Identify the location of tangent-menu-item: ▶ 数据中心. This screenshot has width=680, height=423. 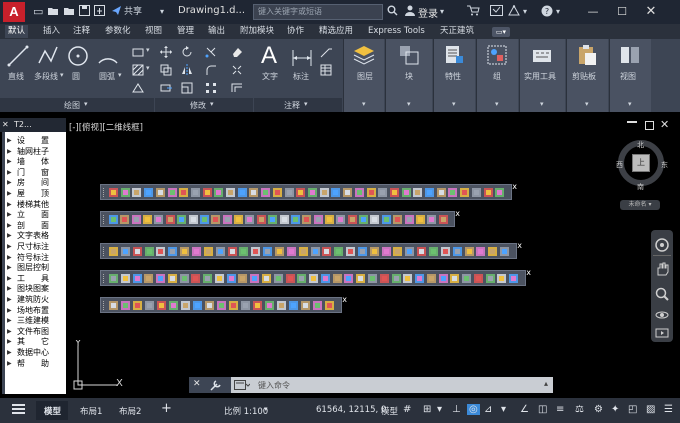
(35, 353).